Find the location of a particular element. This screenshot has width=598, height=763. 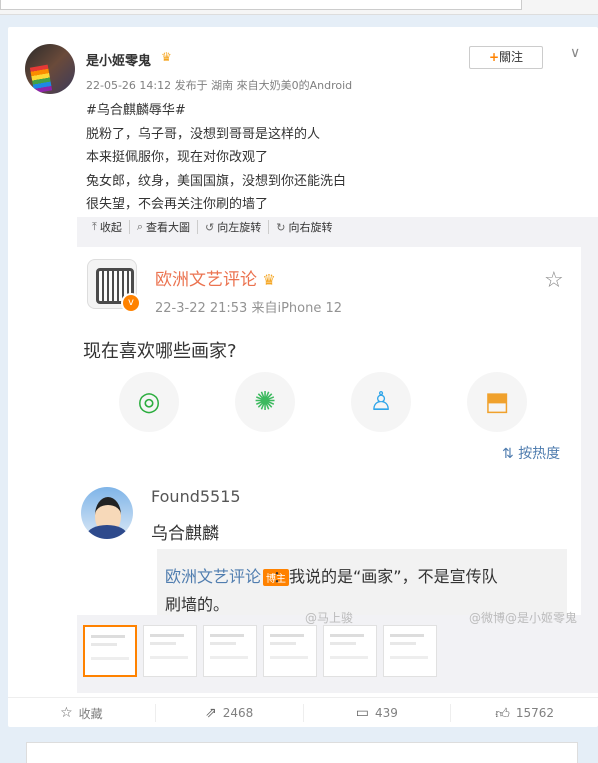

plus-icon: + is located at coordinates (494, 57).